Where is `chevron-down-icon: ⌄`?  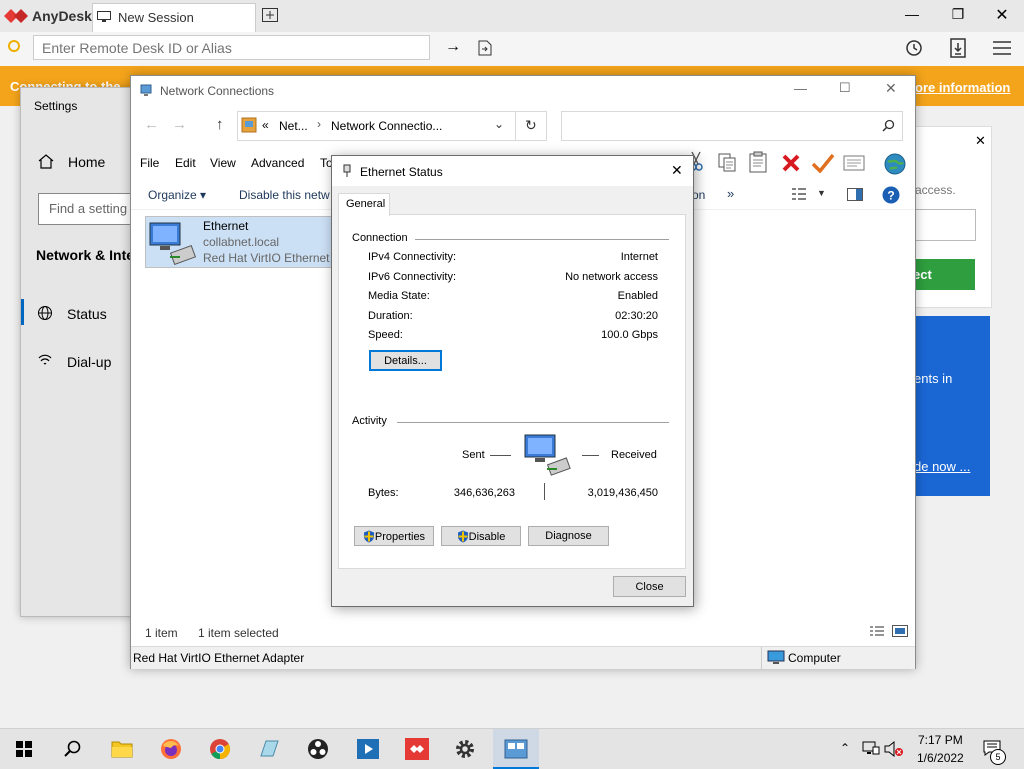
chevron-down-icon: ⌄ is located at coordinates (499, 124).